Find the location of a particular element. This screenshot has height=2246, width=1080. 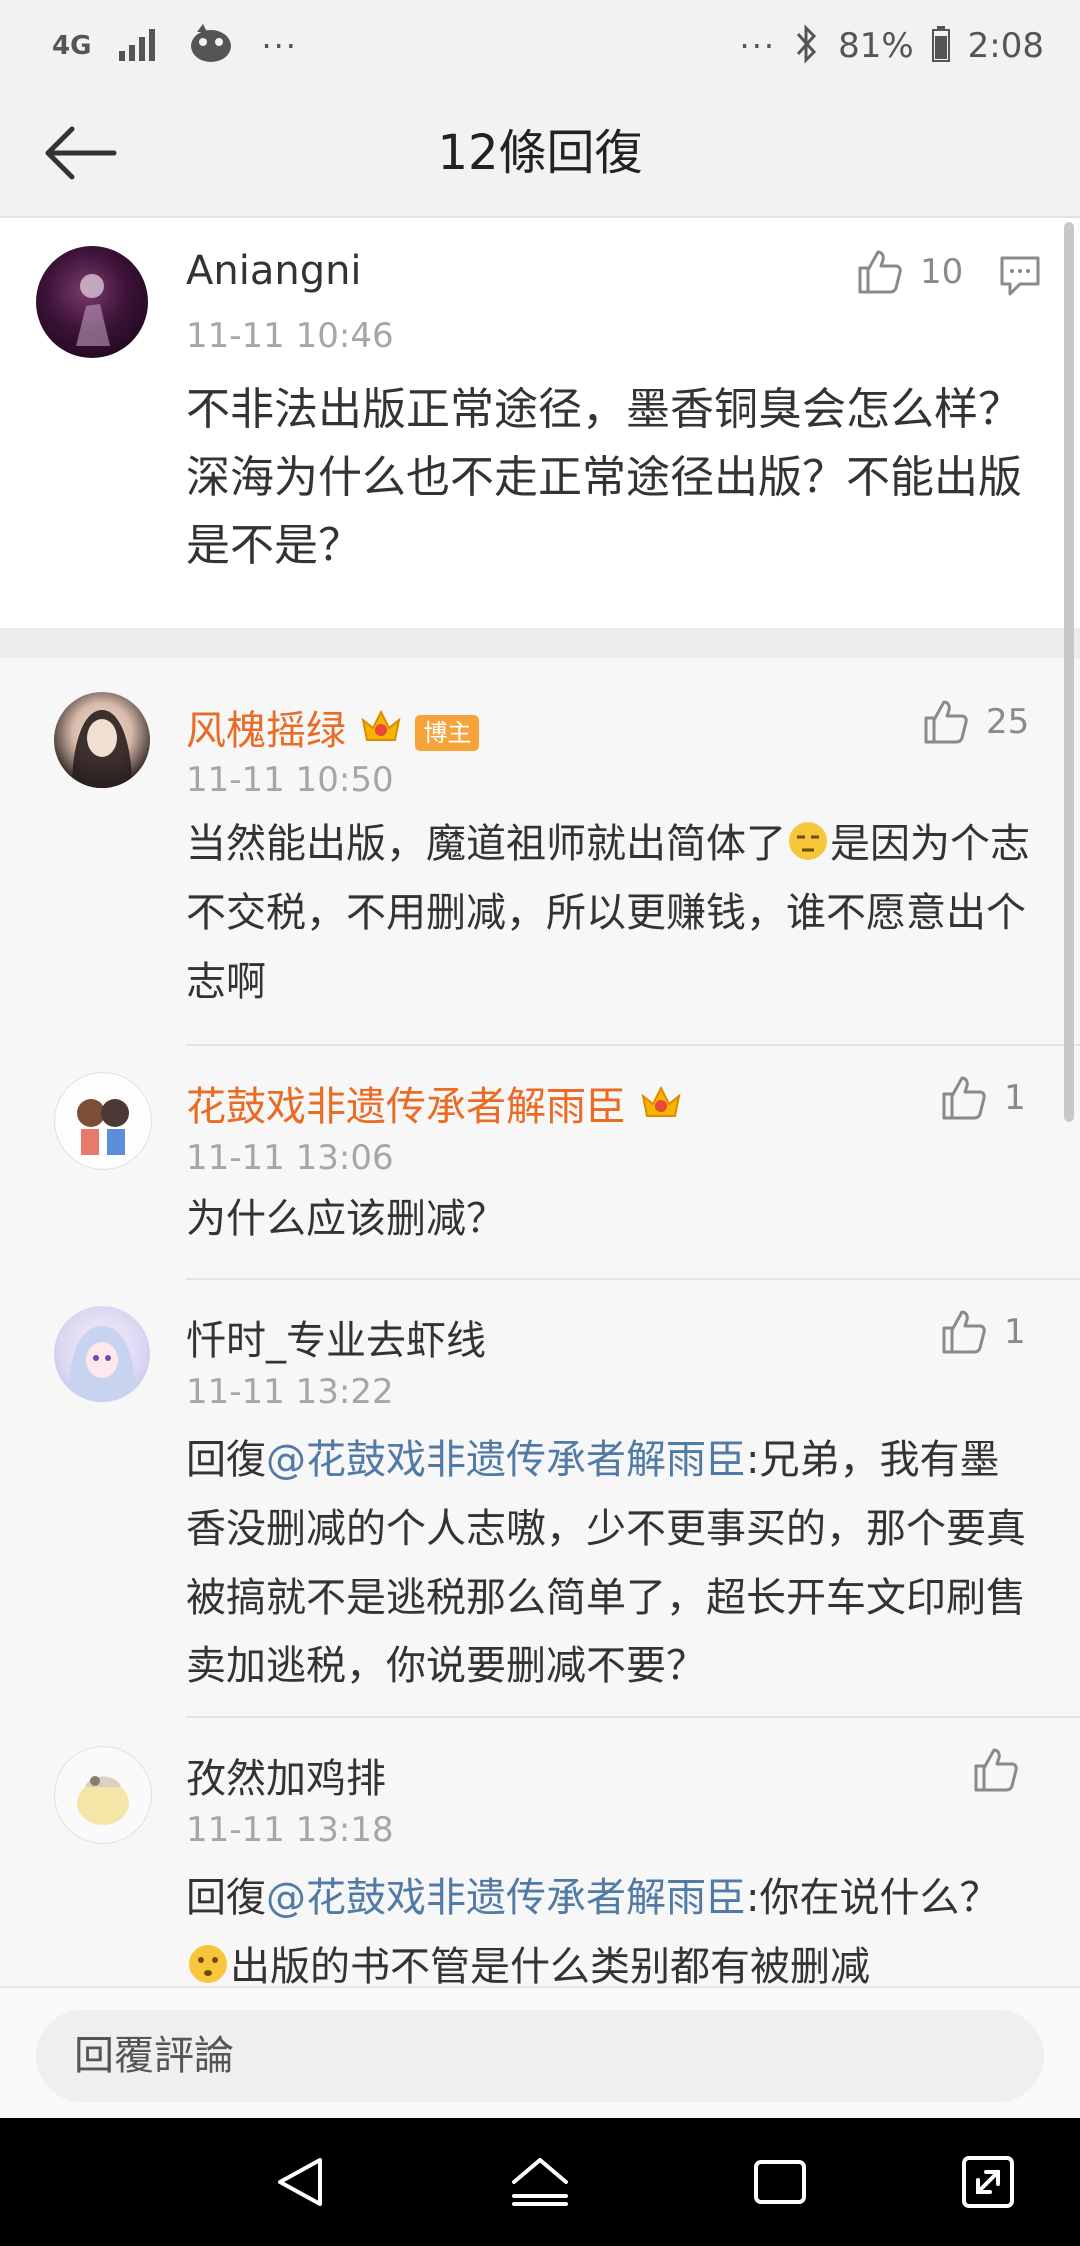

more-notifications-icon: ··· is located at coordinates (279, 46).